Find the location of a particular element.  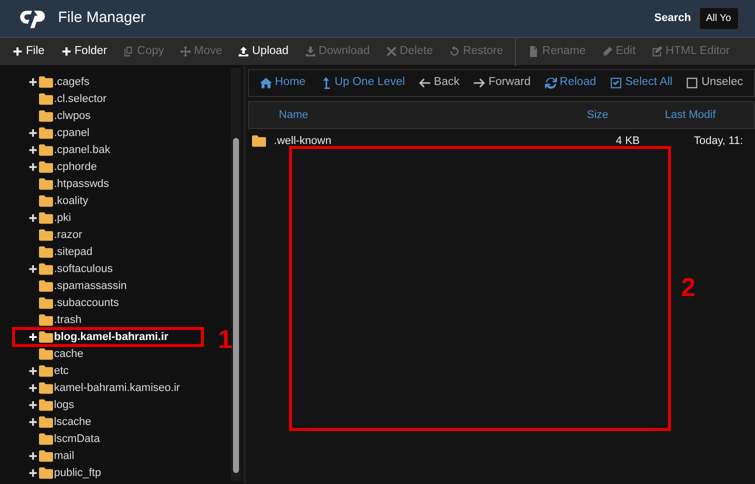

tree-item: mail is located at coordinates (51, 456).